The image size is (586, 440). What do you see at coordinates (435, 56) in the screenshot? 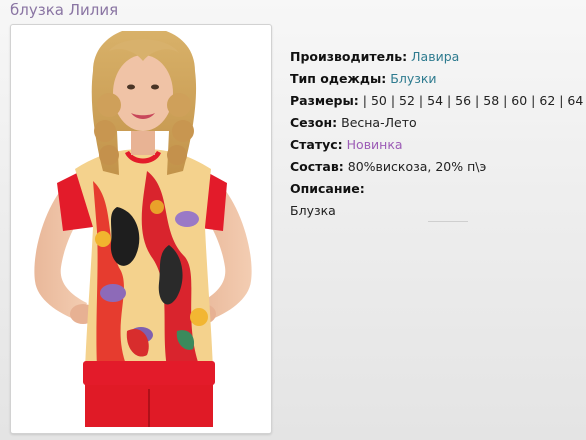
I see `manufacturer-link: Лавира` at bounding box center [435, 56].